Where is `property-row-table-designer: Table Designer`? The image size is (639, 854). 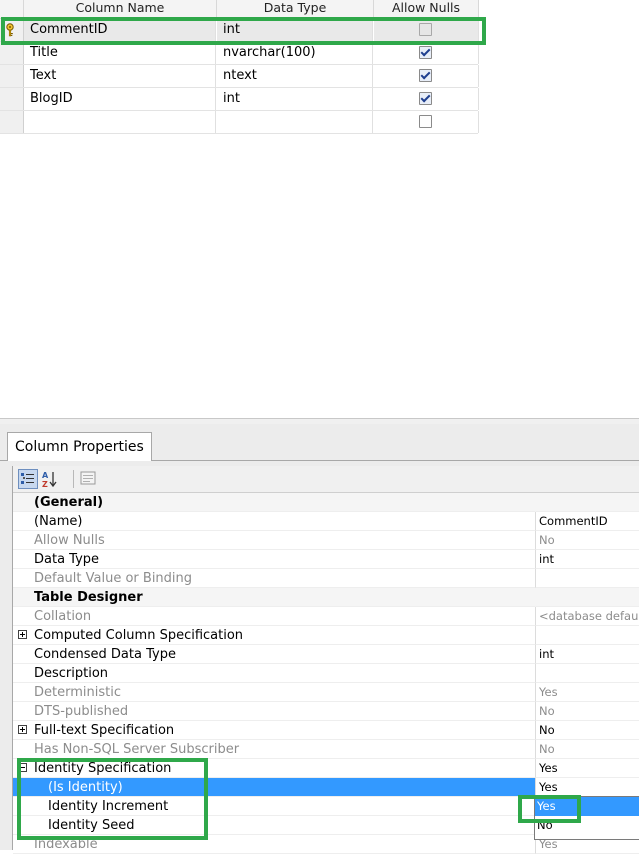
property-row-table-designer: Table Designer is located at coordinates (326, 597).